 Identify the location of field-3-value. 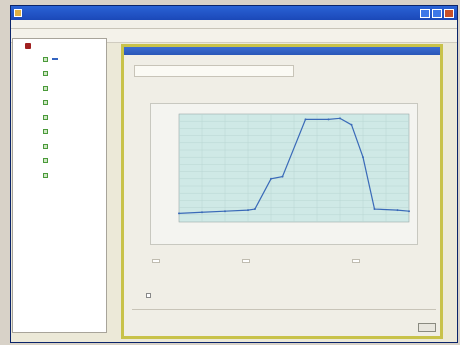
(356, 261).